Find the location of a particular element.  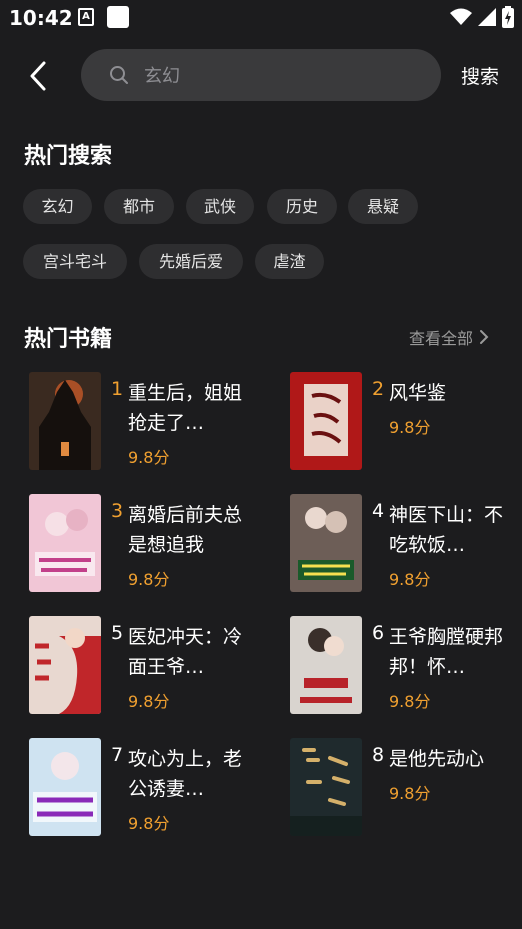

status-bar: 10:42 A is located at coordinates (261, 18).